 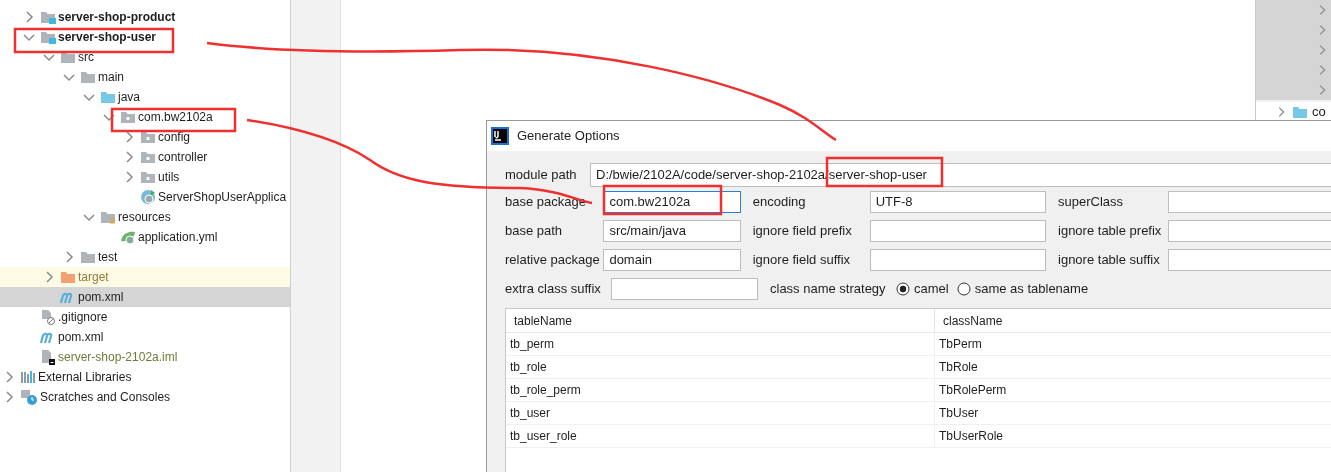 I want to click on table-cell: tb_role_perm, so click(x=720, y=390).